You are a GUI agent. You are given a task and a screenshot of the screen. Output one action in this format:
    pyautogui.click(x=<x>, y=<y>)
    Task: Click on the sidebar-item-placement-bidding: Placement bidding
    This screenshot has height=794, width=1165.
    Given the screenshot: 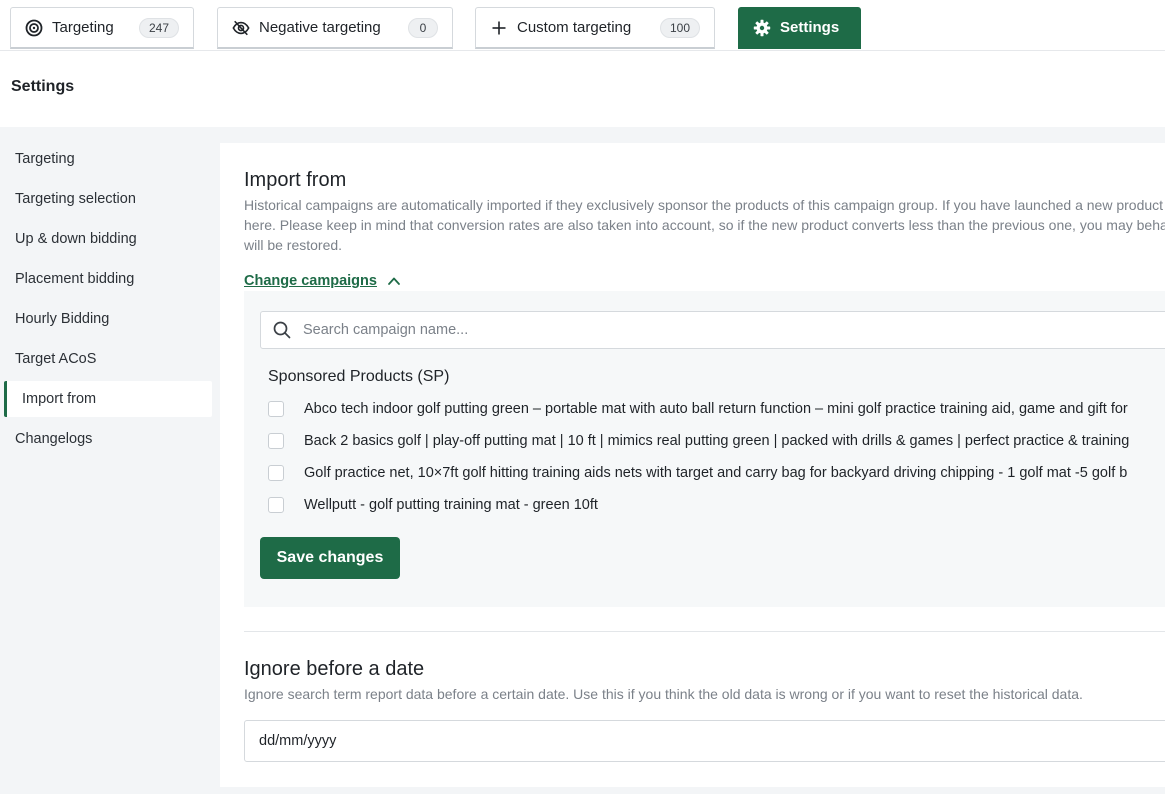 What is the action you would take?
    pyautogui.click(x=107, y=279)
    